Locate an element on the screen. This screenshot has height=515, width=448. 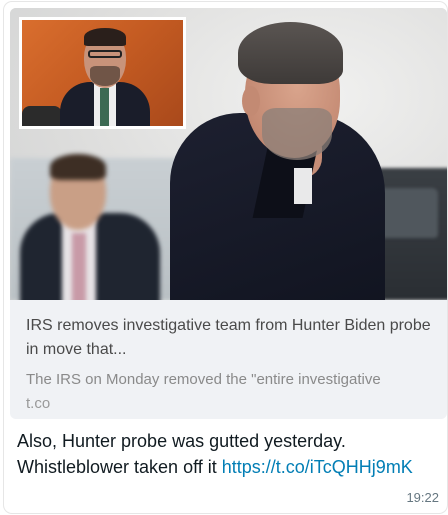
message-link: https://t.co/iTcQHHj9mK is located at coordinates (317, 467).